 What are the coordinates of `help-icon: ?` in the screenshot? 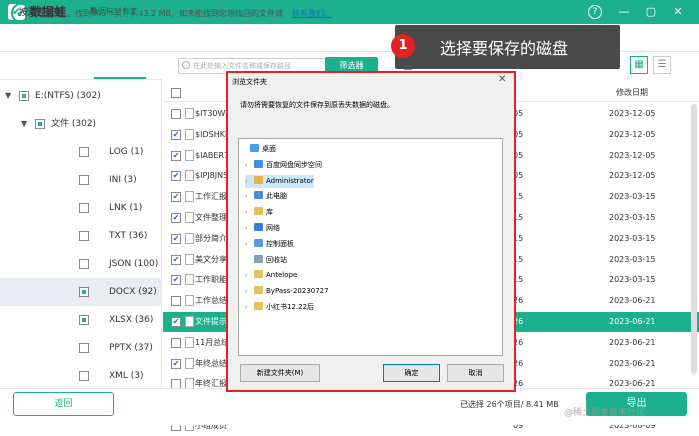 It's located at (595, 12).